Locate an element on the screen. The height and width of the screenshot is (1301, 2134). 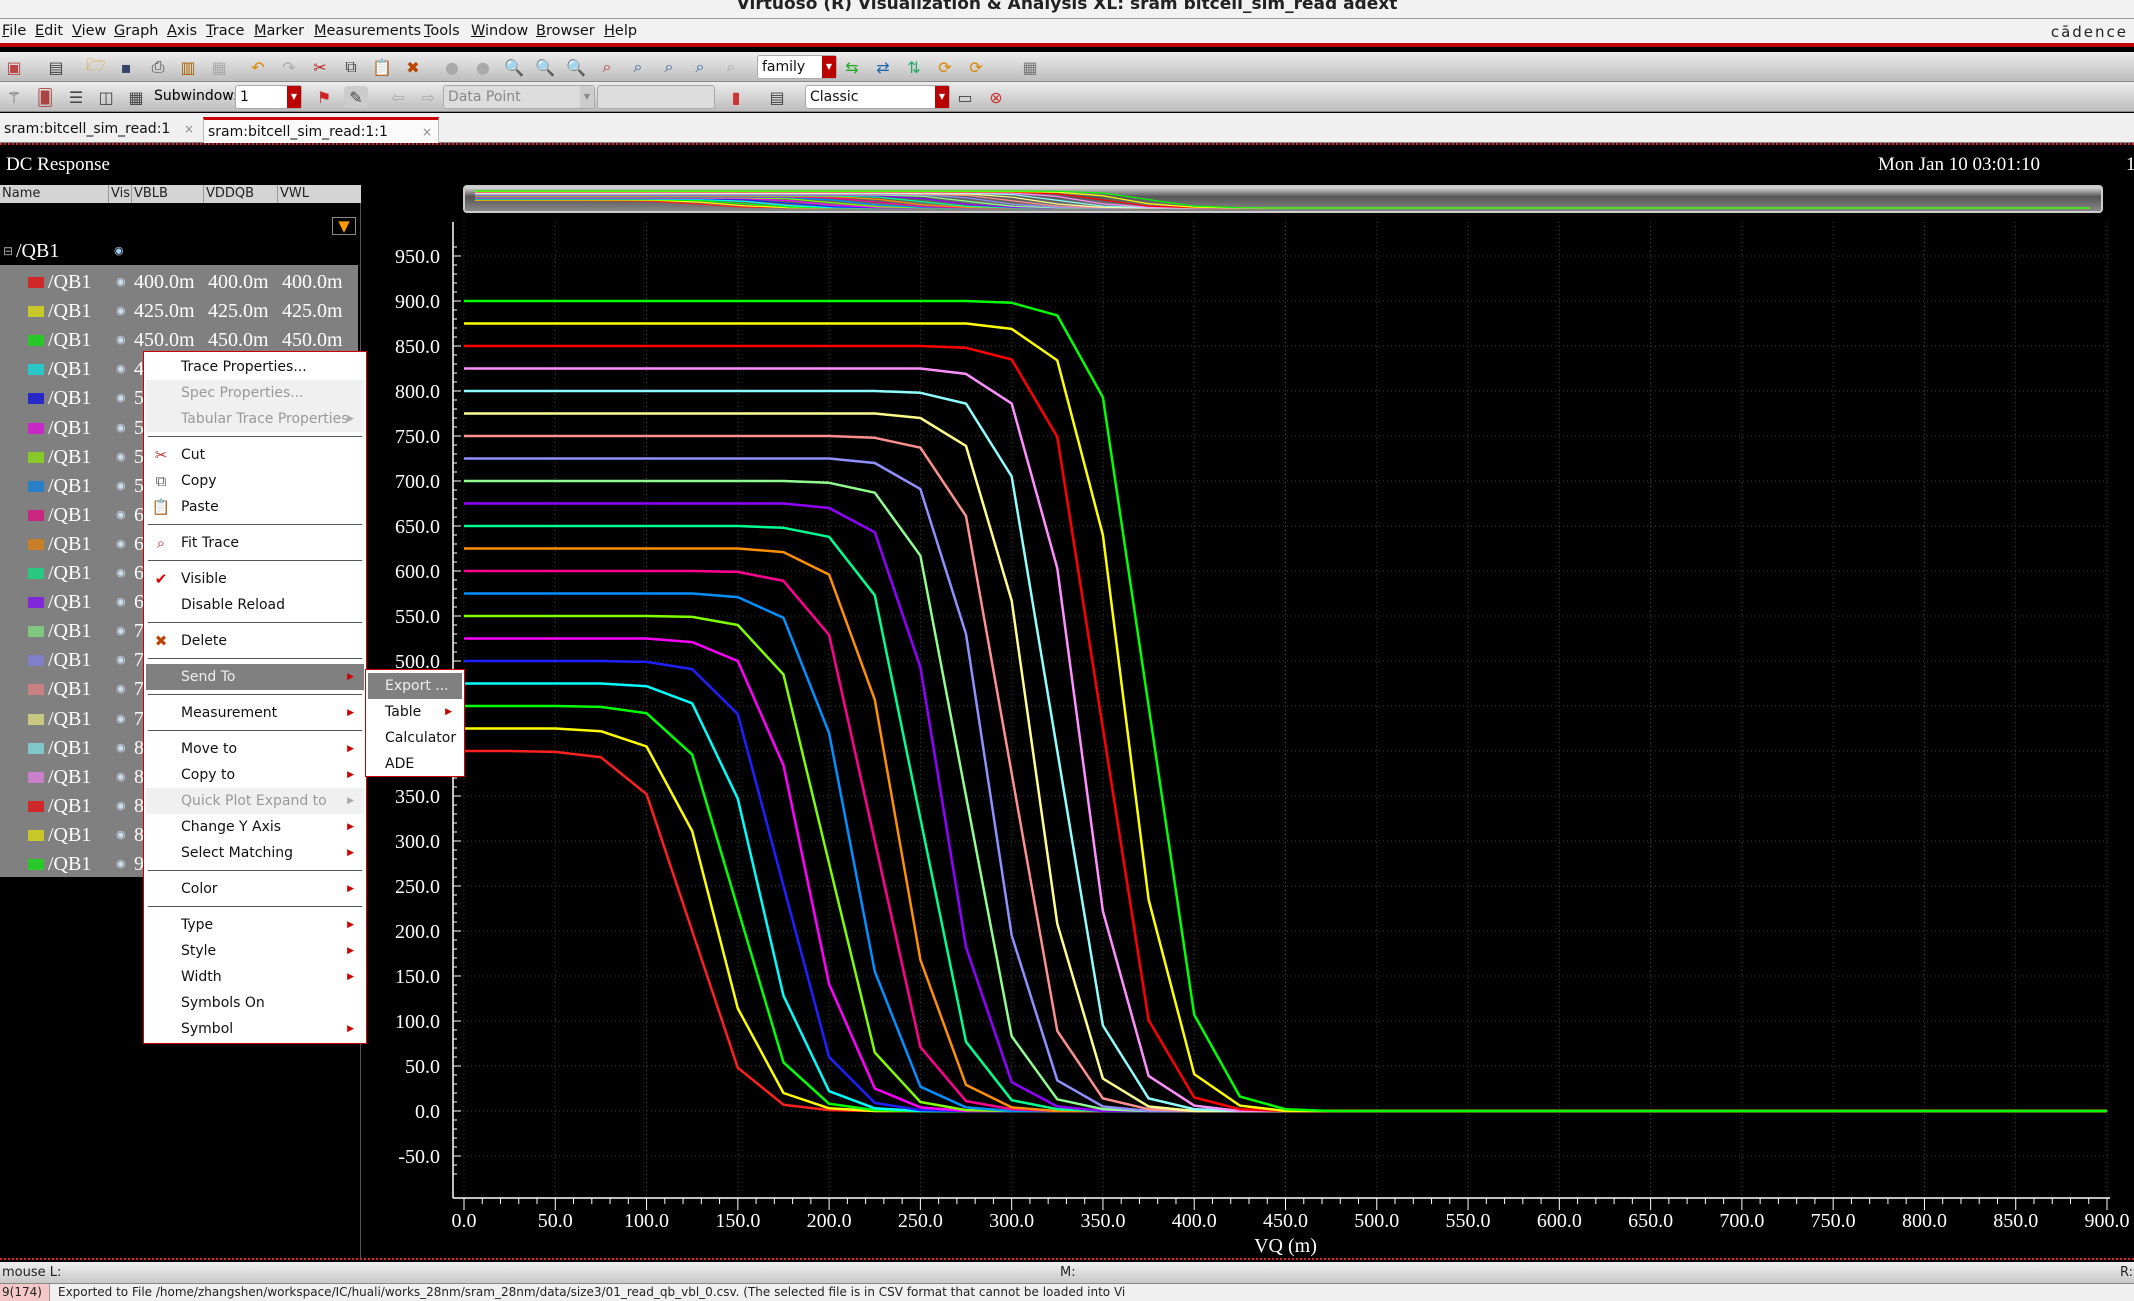
checkmark-icon: ✔ is located at coordinates (161, 579).